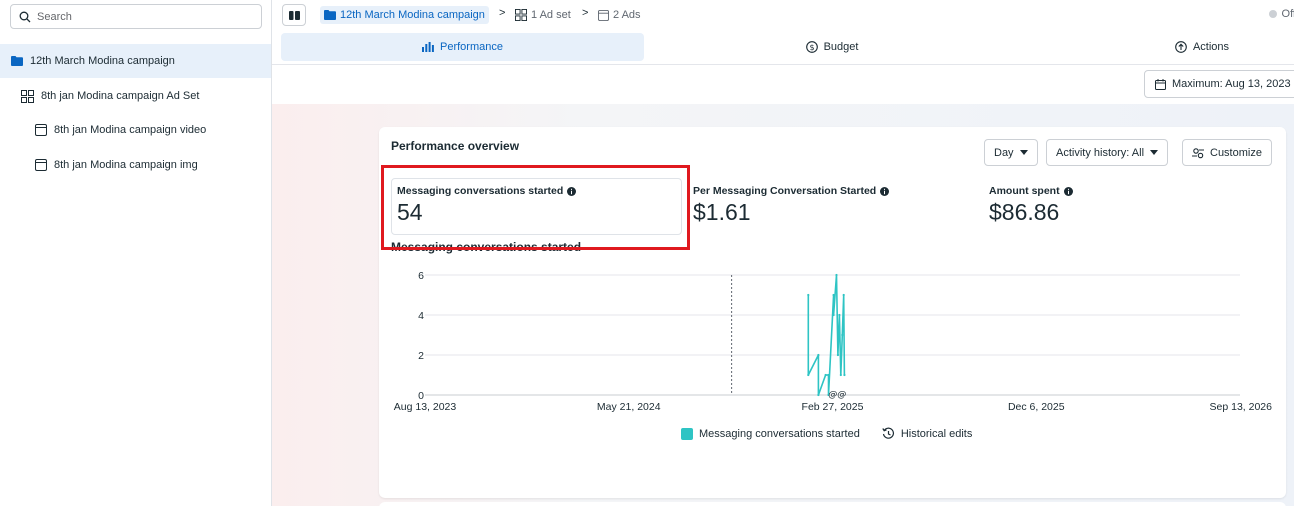 This screenshot has width=1294, height=506. What do you see at coordinates (1241, 407) in the screenshot?
I see `x-tick-label: Sep 13, 2026` at bounding box center [1241, 407].